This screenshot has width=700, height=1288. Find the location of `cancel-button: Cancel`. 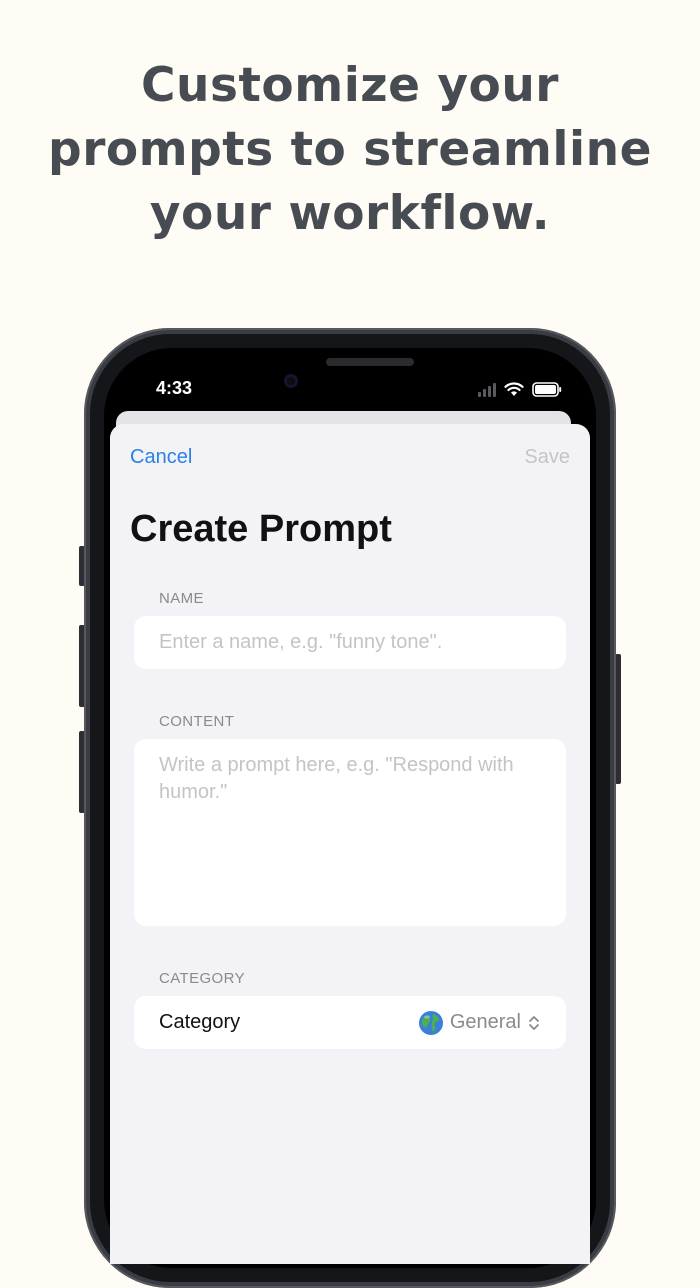

cancel-button: Cancel is located at coordinates (161, 457).